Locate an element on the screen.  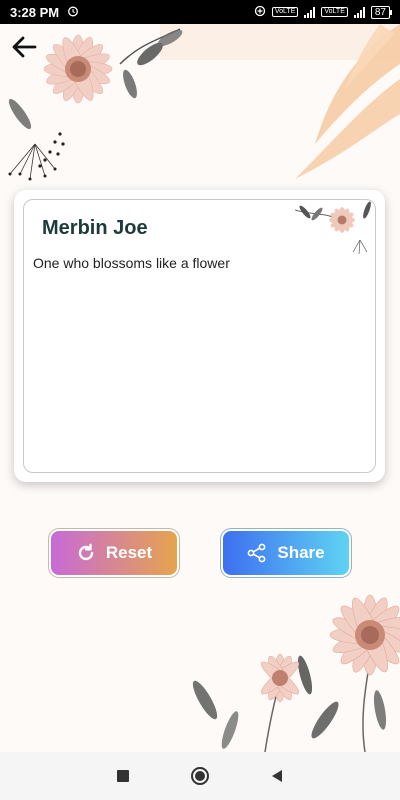
back-button is located at coordinates (24, 47).